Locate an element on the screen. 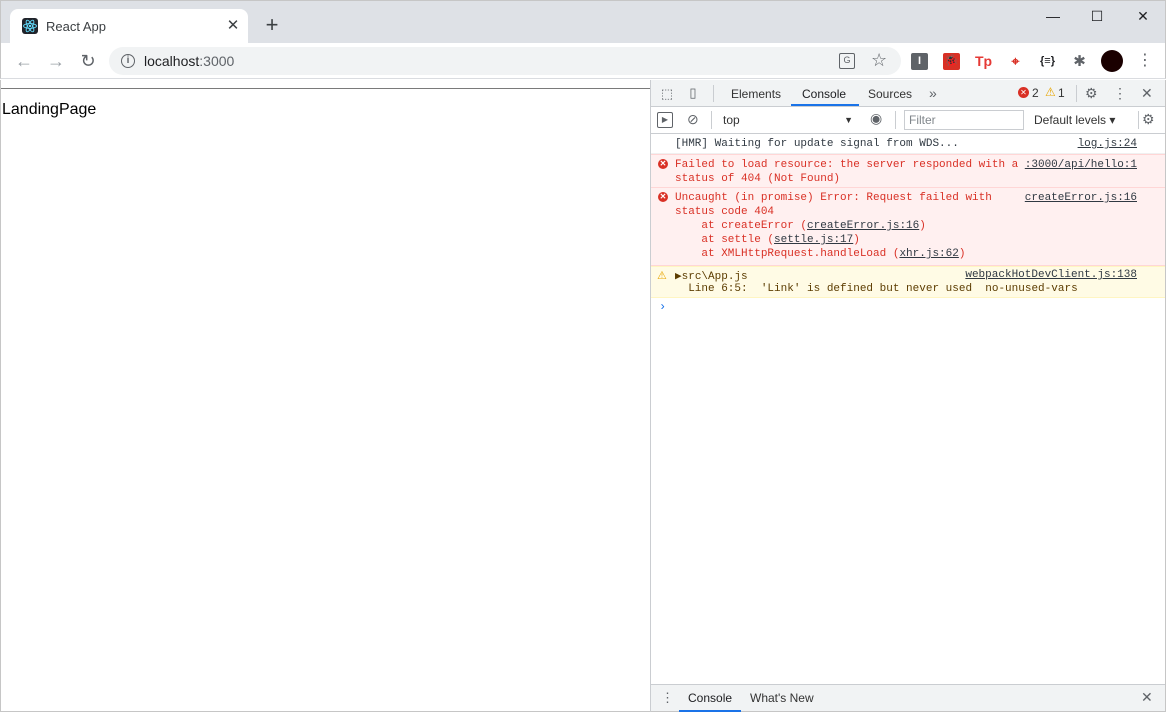 Image resolution: width=1166 pixels, height=712 pixels. extension-bug-icon: 🐞 is located at coordinates (951, 61).